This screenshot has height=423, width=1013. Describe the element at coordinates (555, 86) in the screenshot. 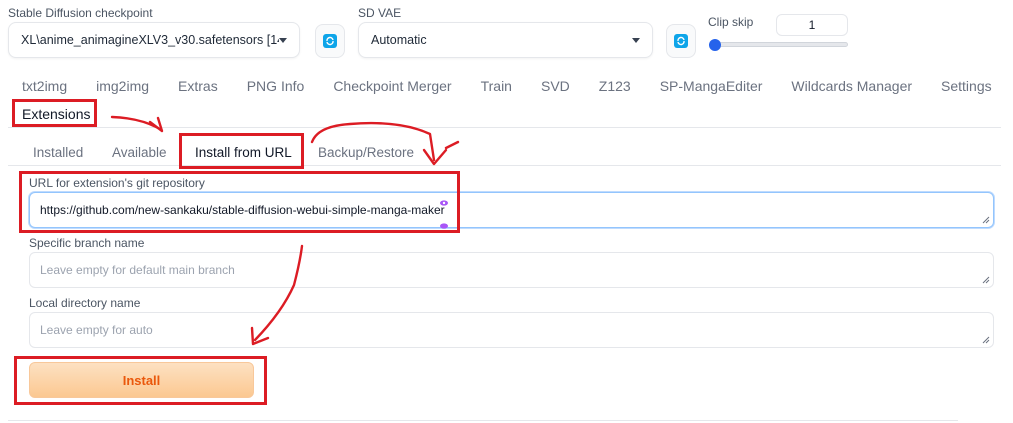

I see `tab-svd: SVD` at that location.